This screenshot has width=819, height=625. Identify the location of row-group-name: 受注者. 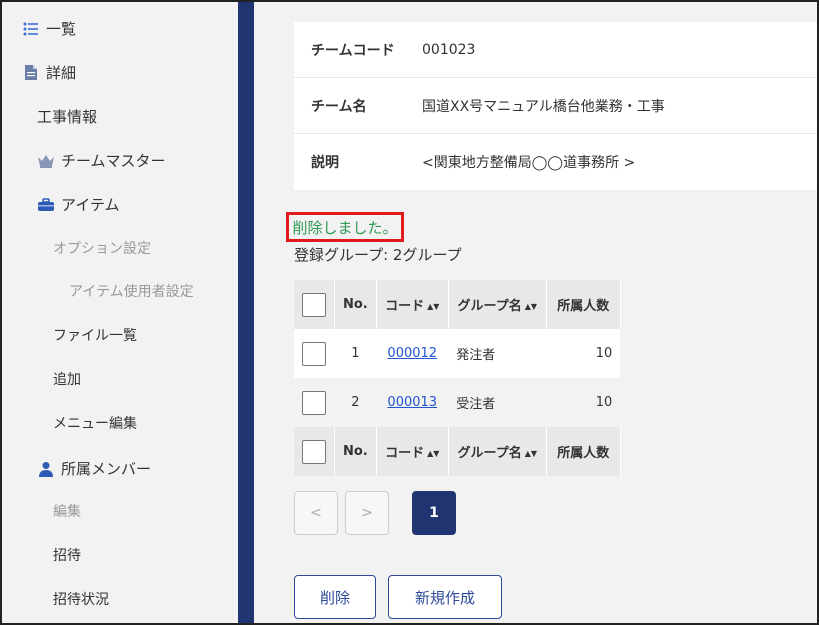
(497, 402).